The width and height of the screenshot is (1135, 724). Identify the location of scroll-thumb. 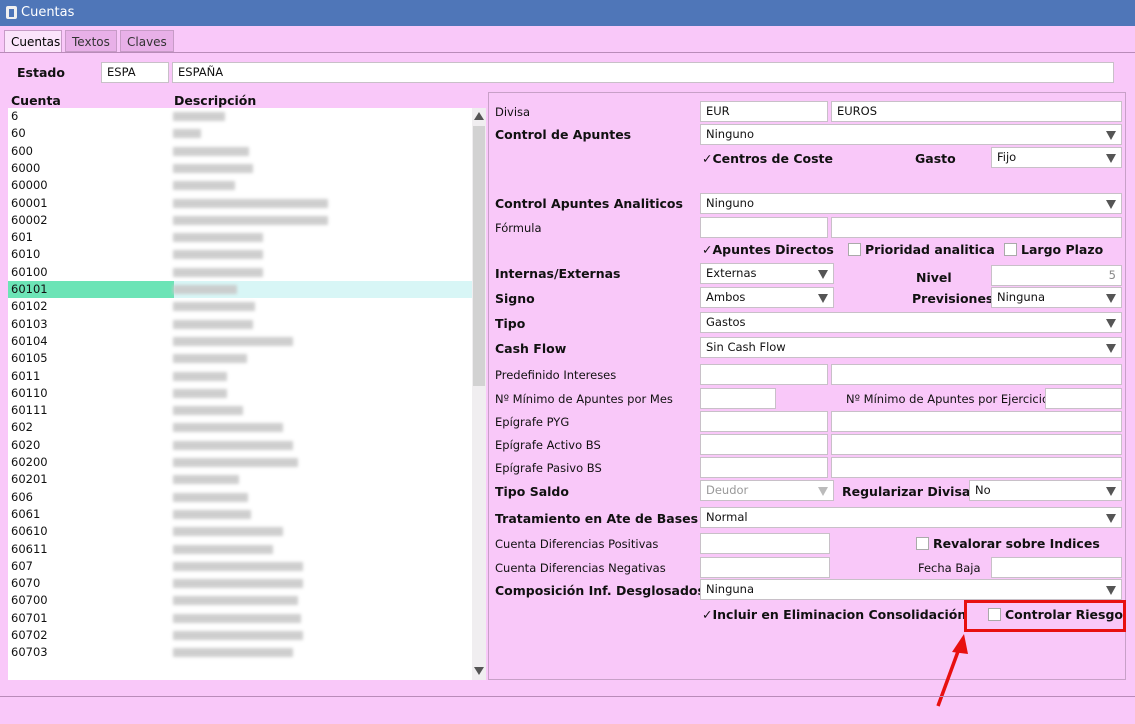
(479, 256).